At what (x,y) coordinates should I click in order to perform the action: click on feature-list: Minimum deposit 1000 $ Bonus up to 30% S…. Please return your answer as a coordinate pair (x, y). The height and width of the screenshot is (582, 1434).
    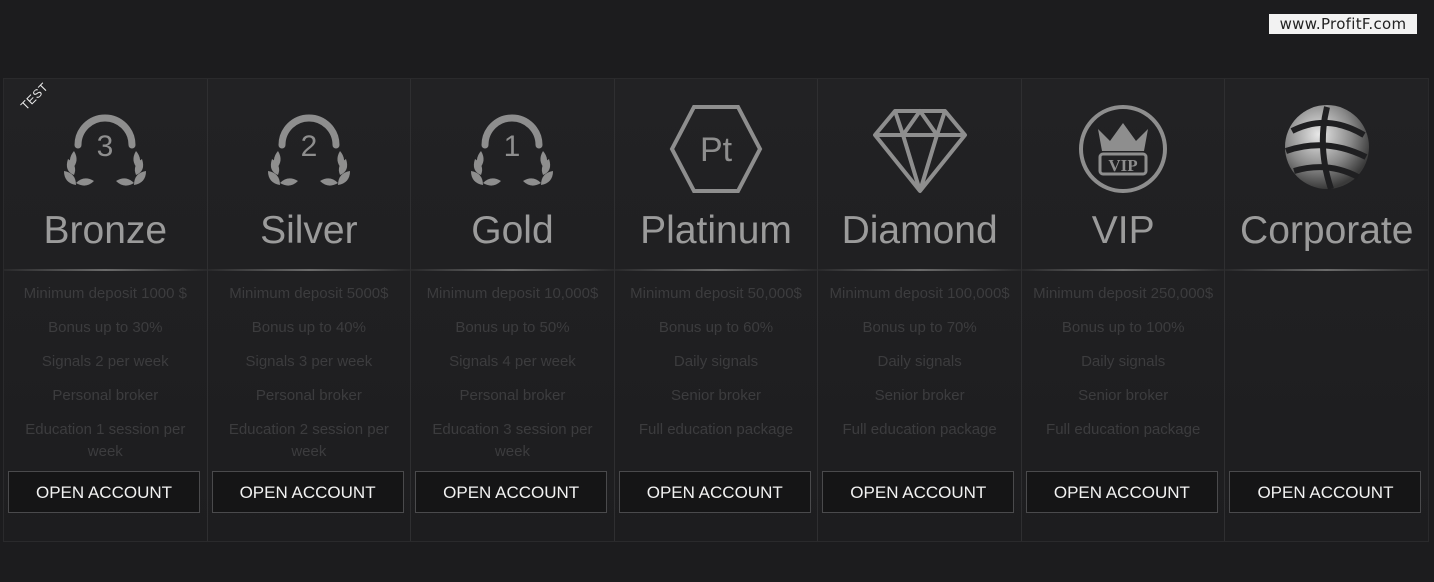
    Looking at the image, I should click on (105, 373).